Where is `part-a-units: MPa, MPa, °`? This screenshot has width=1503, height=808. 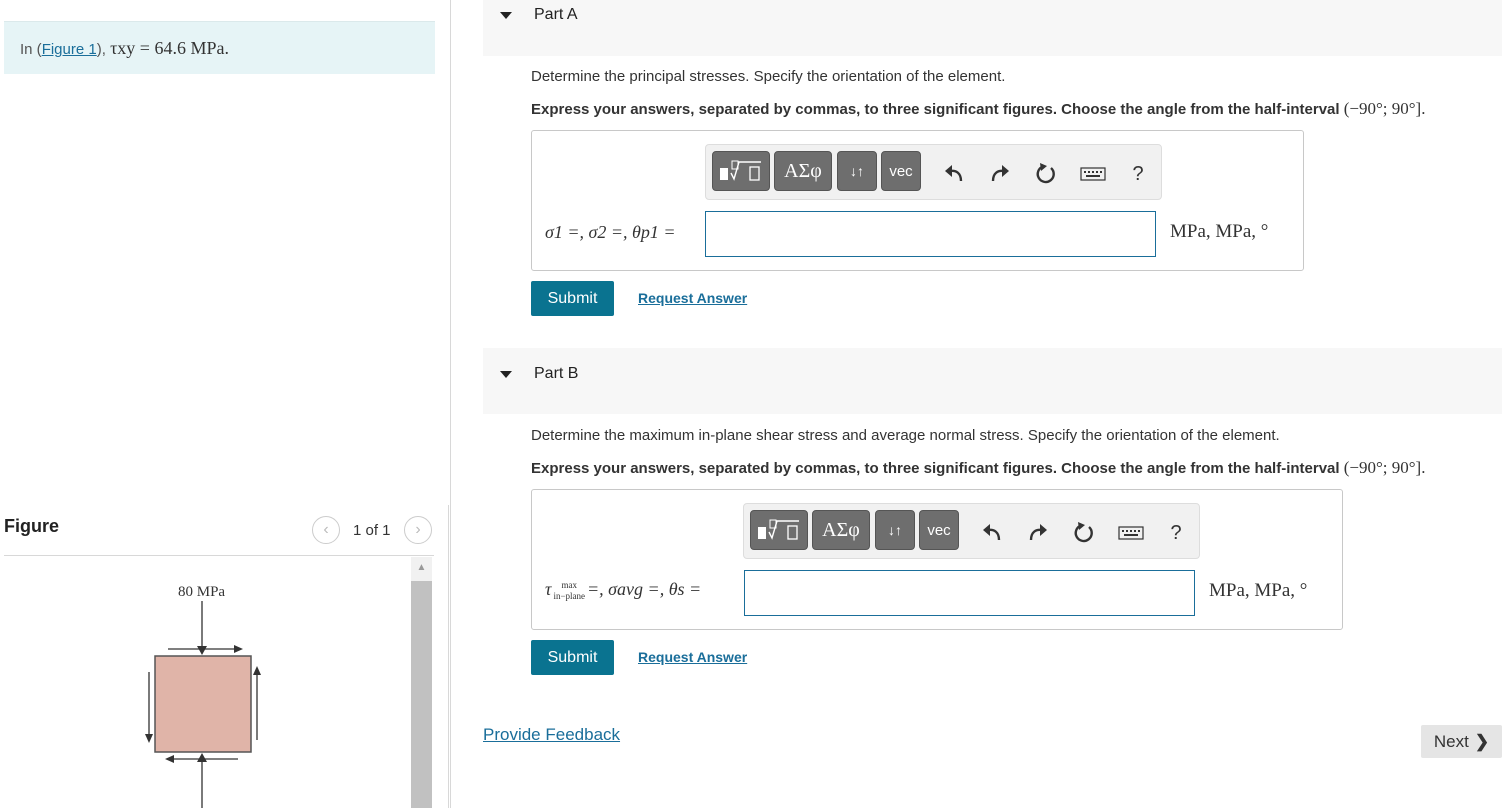
part-a-units: MPa, MPa, ° is located at coordinates (1219, 231).